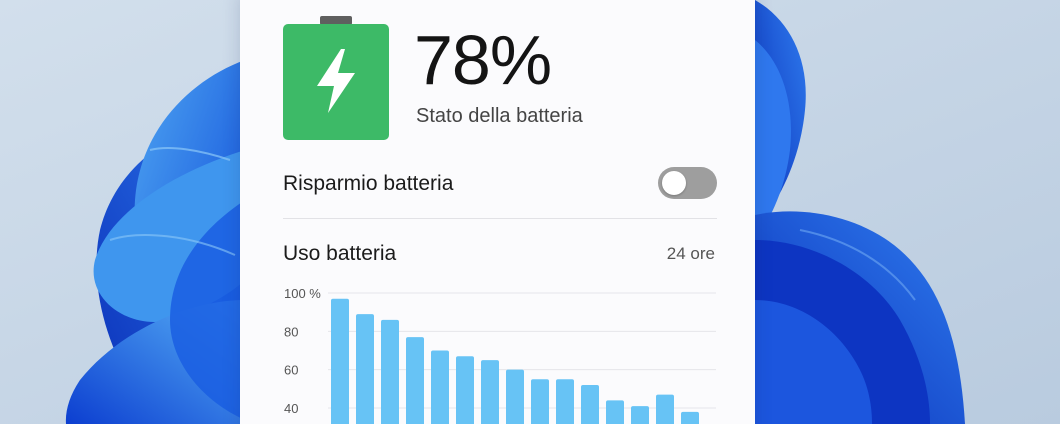  What do you see at coordinates (336, 78) in the screenshot?
I see `battery-charging-icon` at bounding box center [336, 78].